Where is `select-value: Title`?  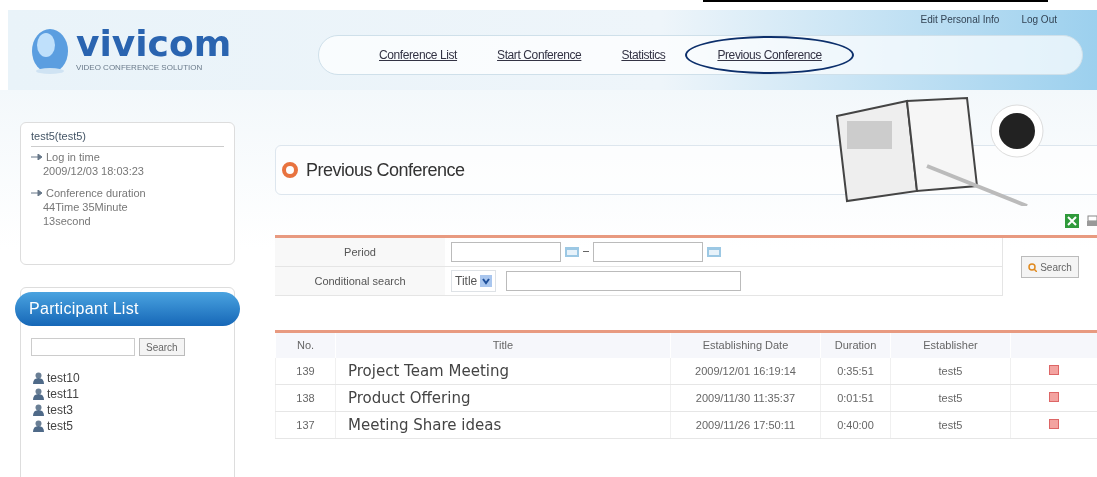
select-value: Title is located at coordinates (466, 281).